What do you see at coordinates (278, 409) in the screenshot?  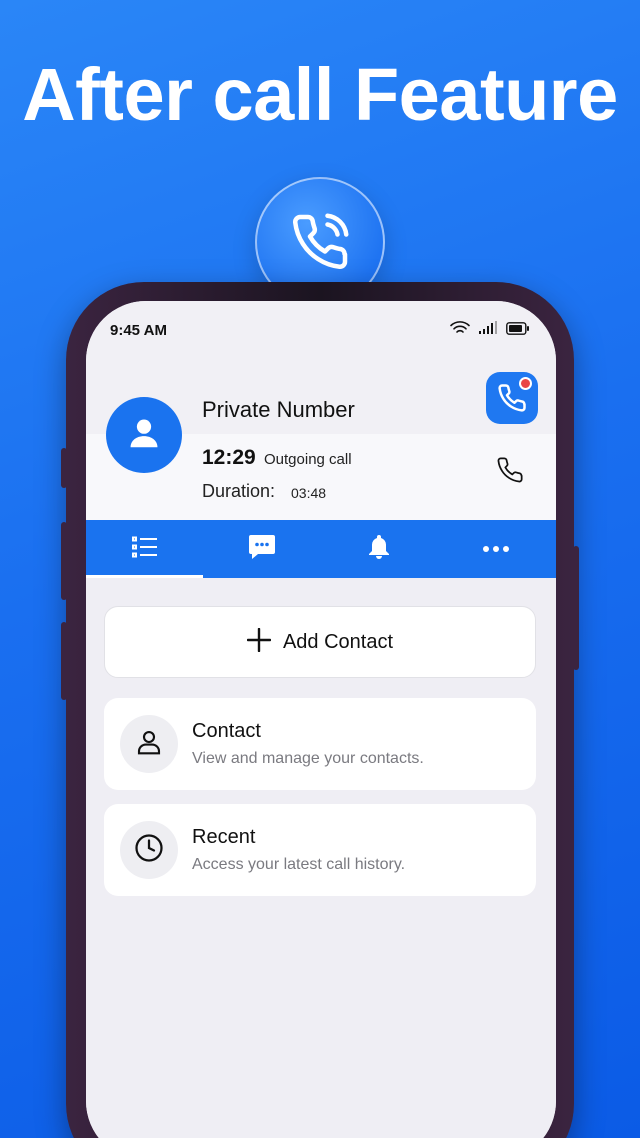 I see `caller-name: Private Number` at bounding box center [278, 409].